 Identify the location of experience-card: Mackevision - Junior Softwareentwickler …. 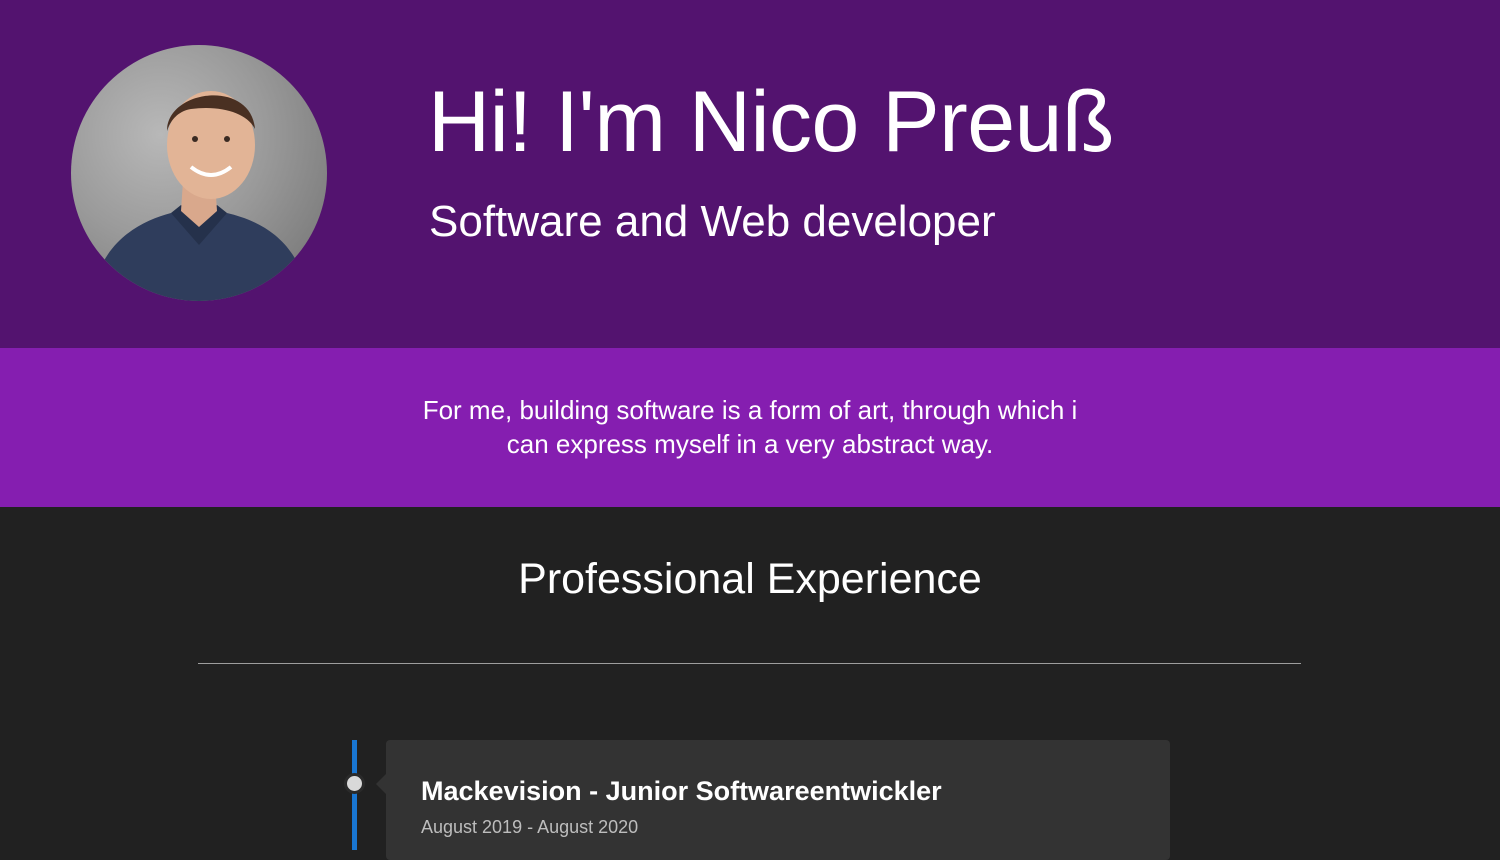
(778, 800).